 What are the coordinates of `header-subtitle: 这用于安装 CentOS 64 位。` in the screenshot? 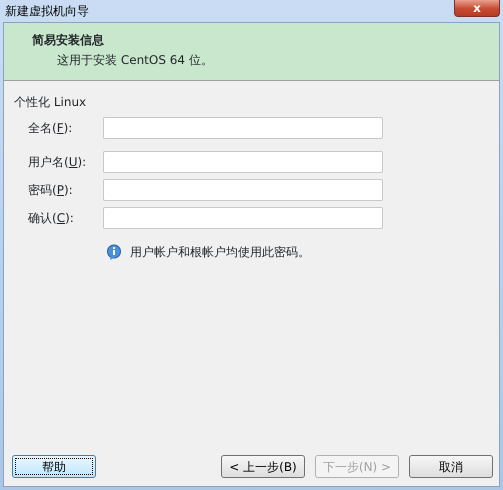 It's located at (135, 60).